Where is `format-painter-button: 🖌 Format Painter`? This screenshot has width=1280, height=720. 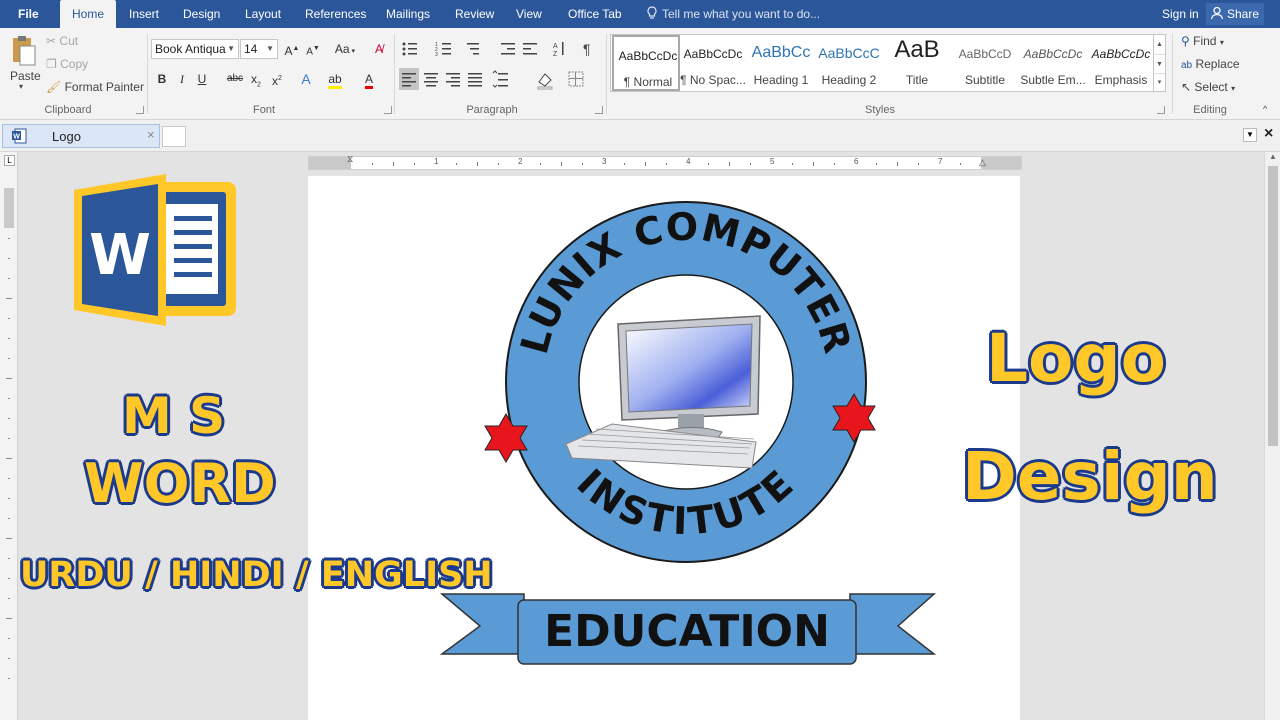
format-painter-button: 🖌 Format Painter is located at coordinates (95, 87).